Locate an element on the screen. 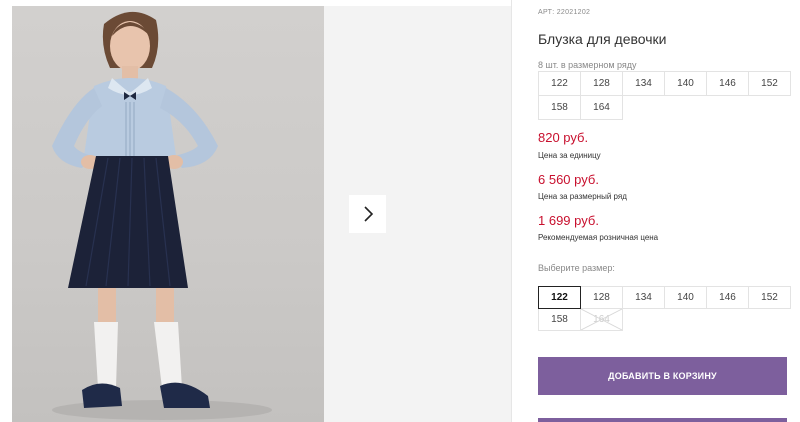 Image resolution: width=800 pixels, height=422 pixels. size-picker-label: Выберите размер: is located at coordinates (576, 268).